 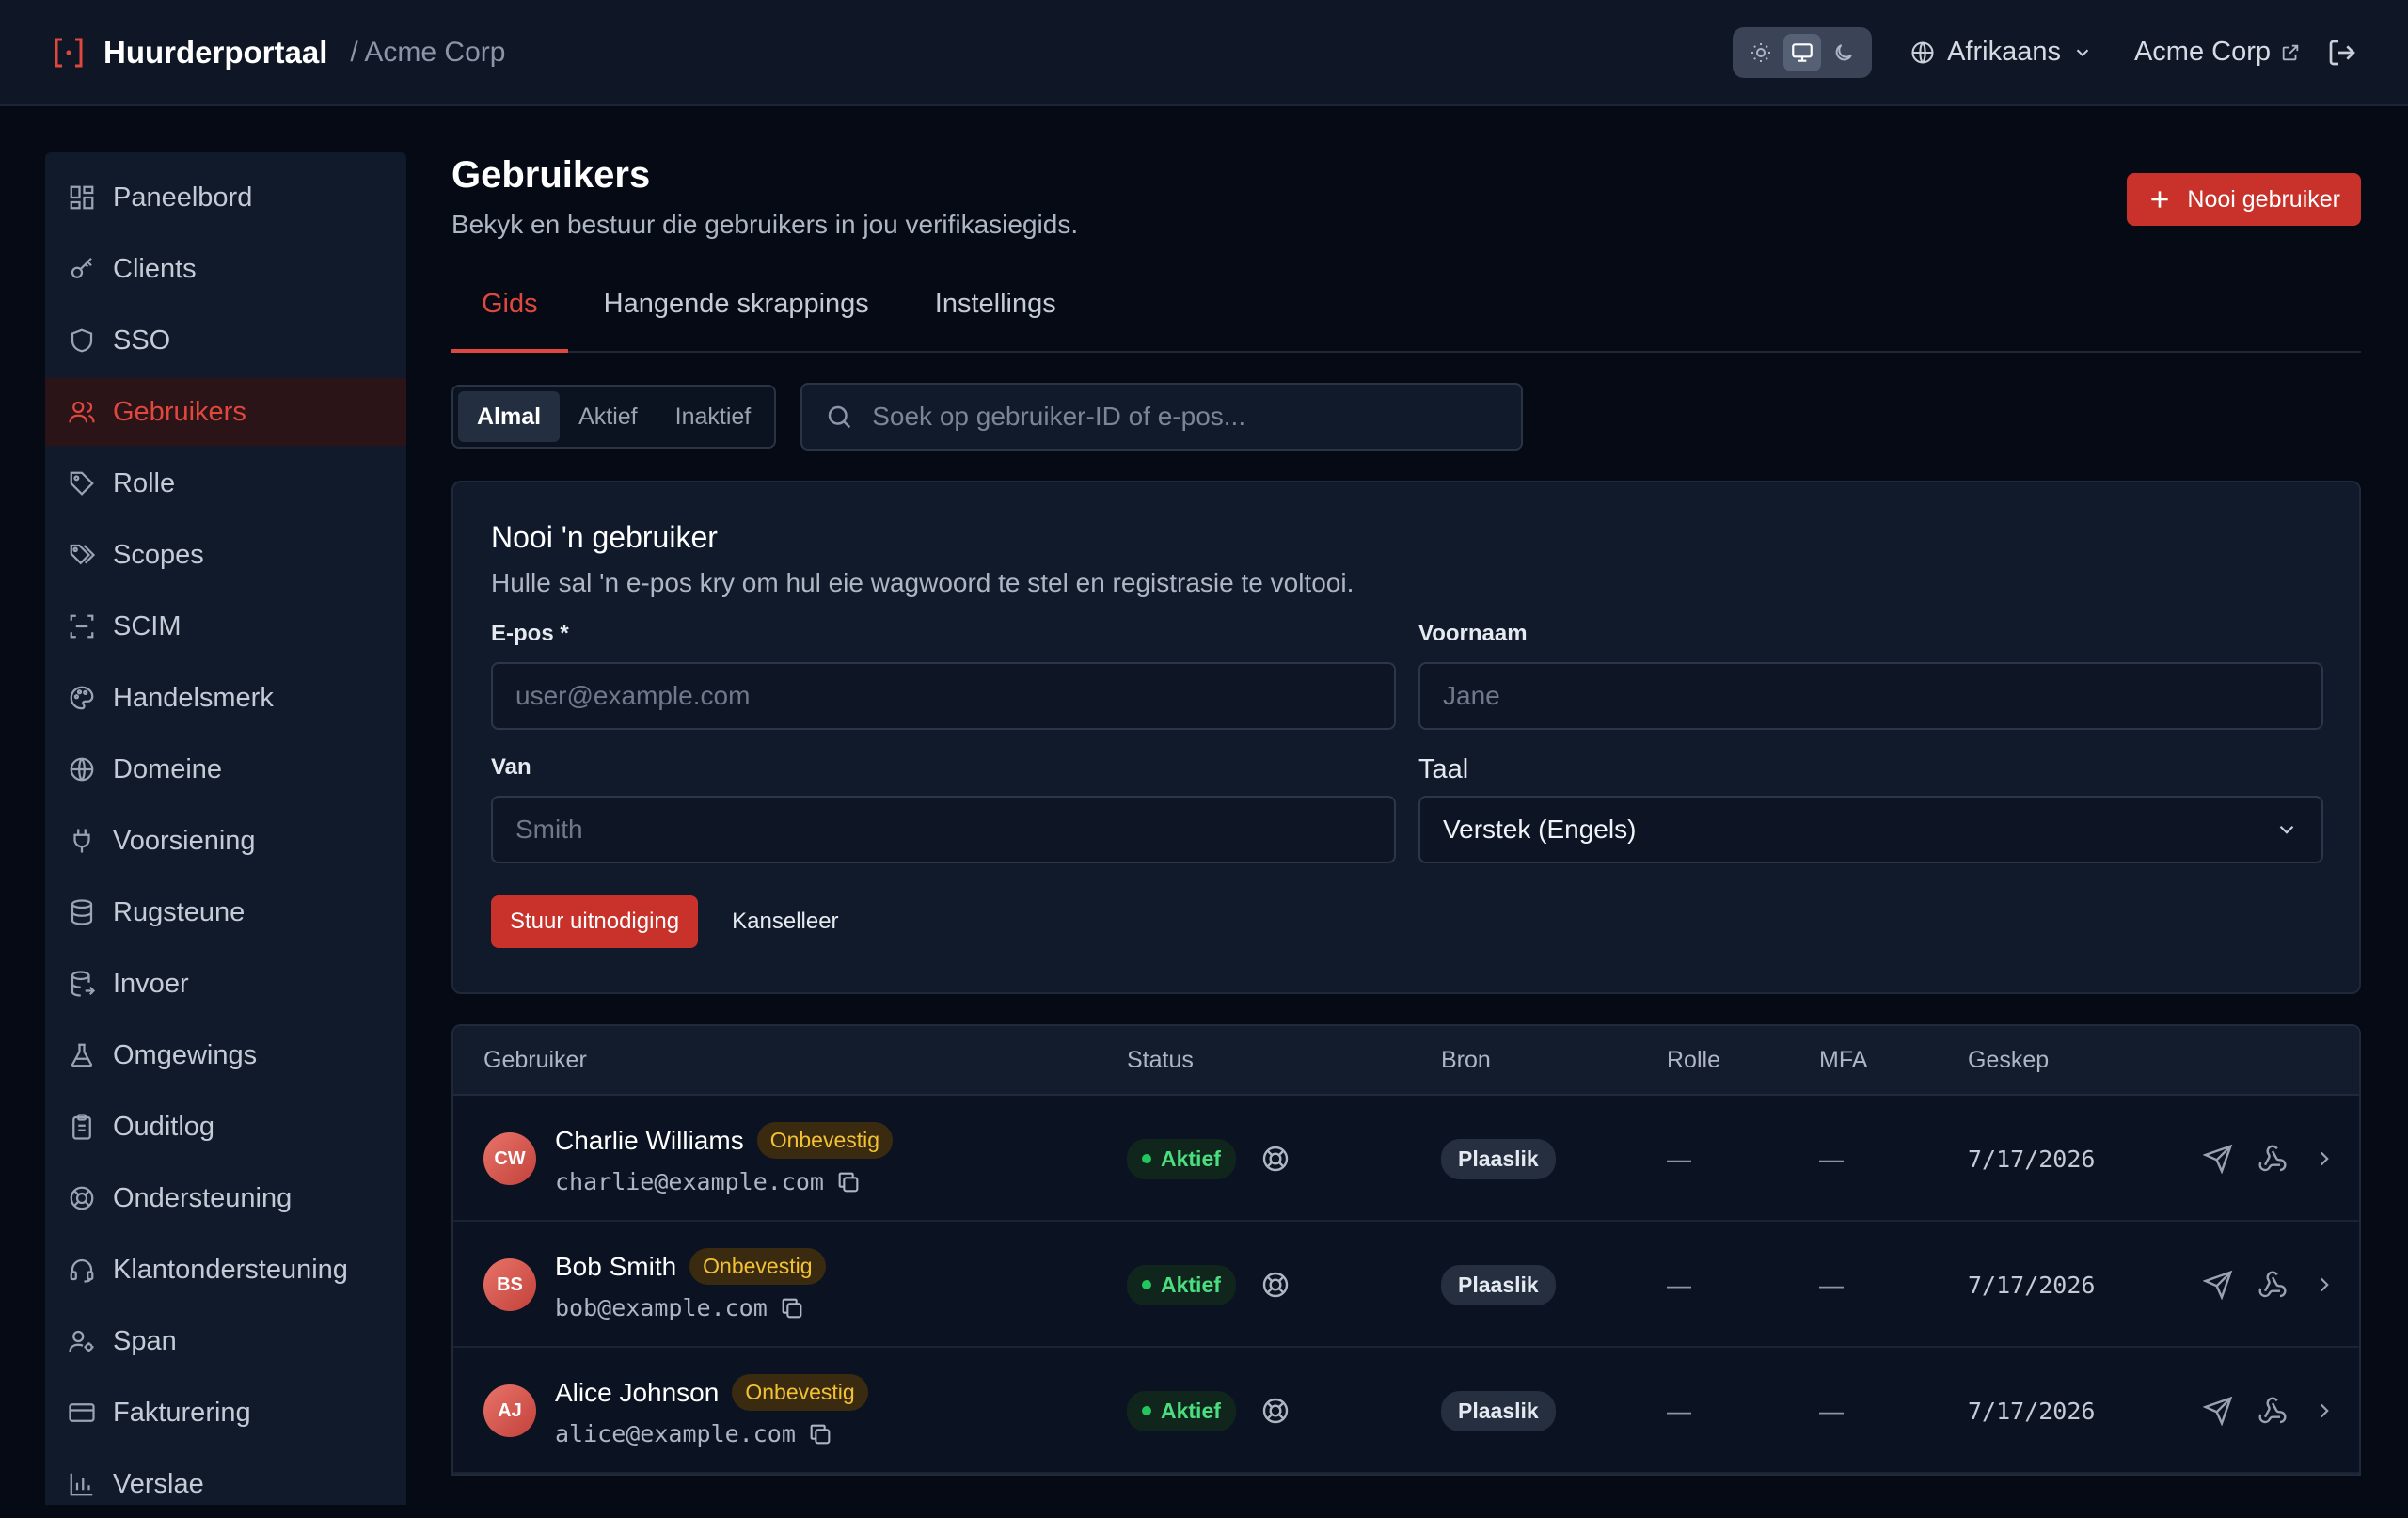 What do you see at coordinates (1540, 829) in the screenshot?
I see `language-select-value: Verstek (Engels)` at bounding box center [1540, 829].